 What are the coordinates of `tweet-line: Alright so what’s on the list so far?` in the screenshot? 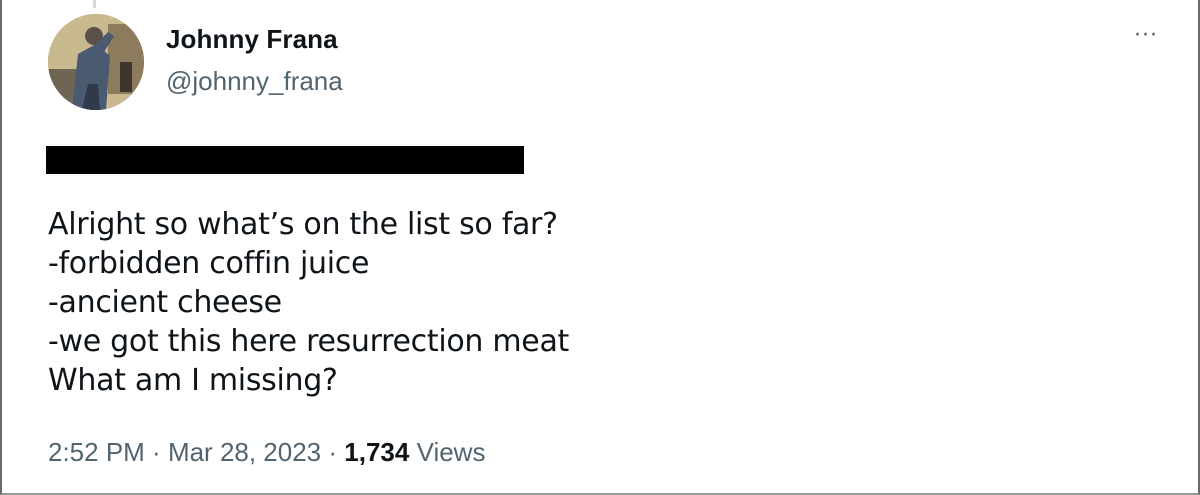 It's located at (303, 224).